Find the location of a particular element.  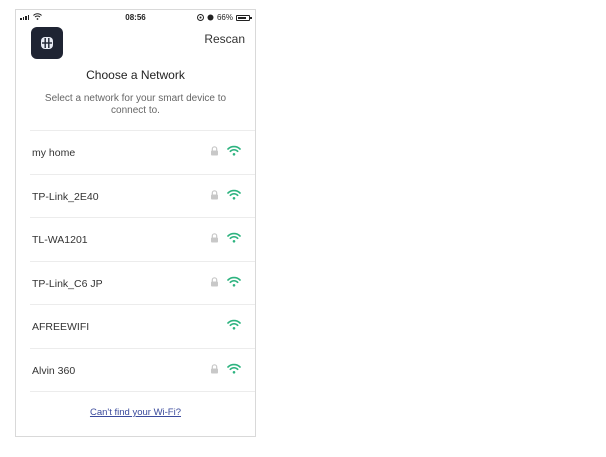

network-row: AFREEWIFI is located at coordinates (142, 327).